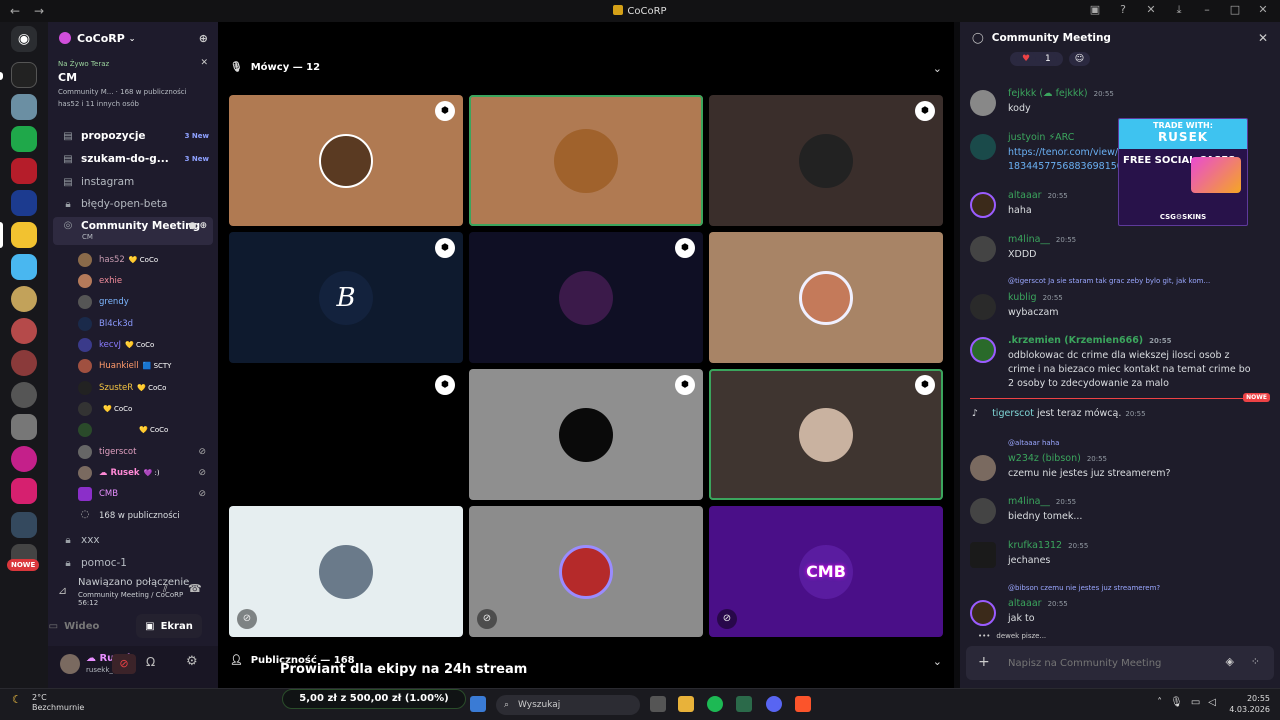 This screenshot has height=720, width=1280. What do you see at coordinates (203, 38) in the screenshot?
I see `invite-icon: ⊕` at bounding box center [203, 38].